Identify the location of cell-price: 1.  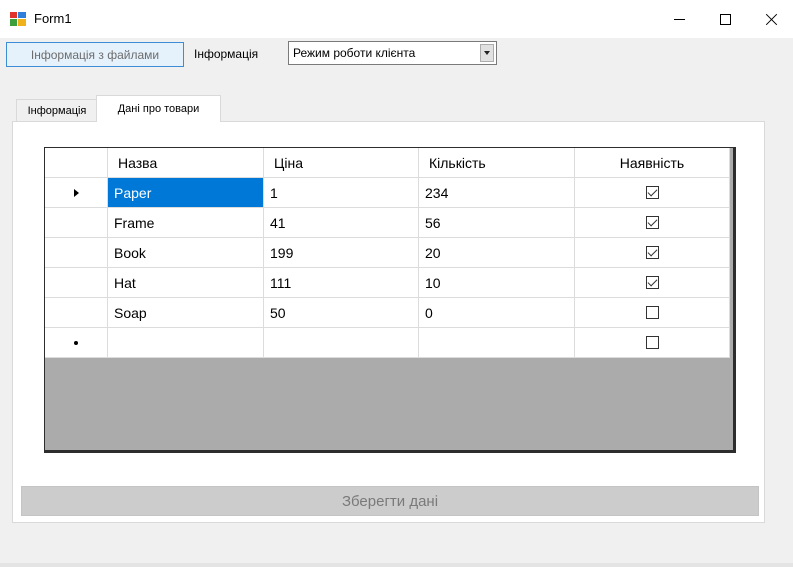
(341, 193).